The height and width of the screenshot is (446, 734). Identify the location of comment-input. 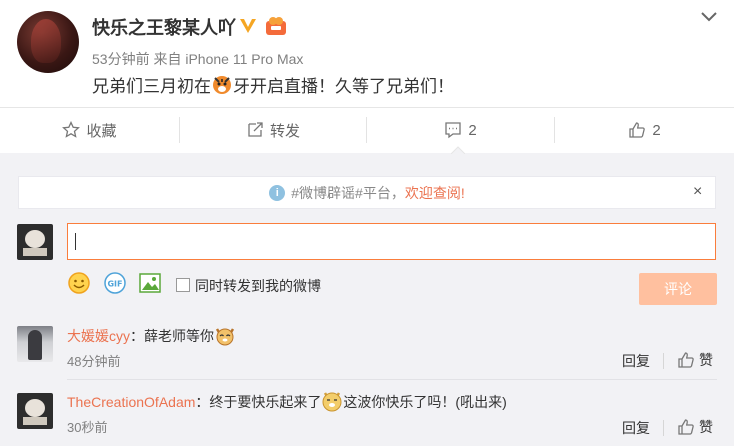
(391, 241).